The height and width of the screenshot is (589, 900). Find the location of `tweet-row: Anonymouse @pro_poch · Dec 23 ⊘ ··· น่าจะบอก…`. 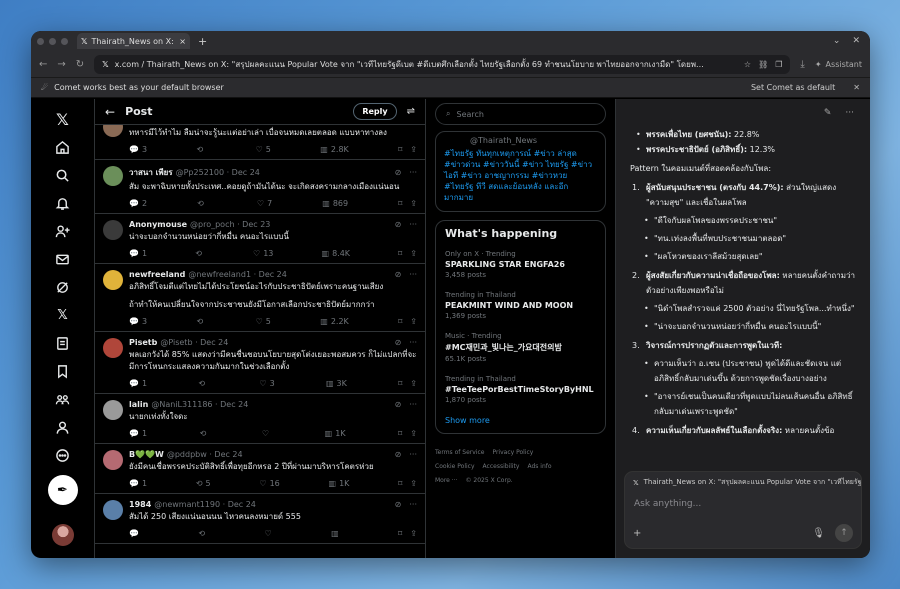

tweet-row: Anonymouse @pro_poch · Dec 23 ⊘ ··· น่าจะบอก… is located at coordinates (260, 239).